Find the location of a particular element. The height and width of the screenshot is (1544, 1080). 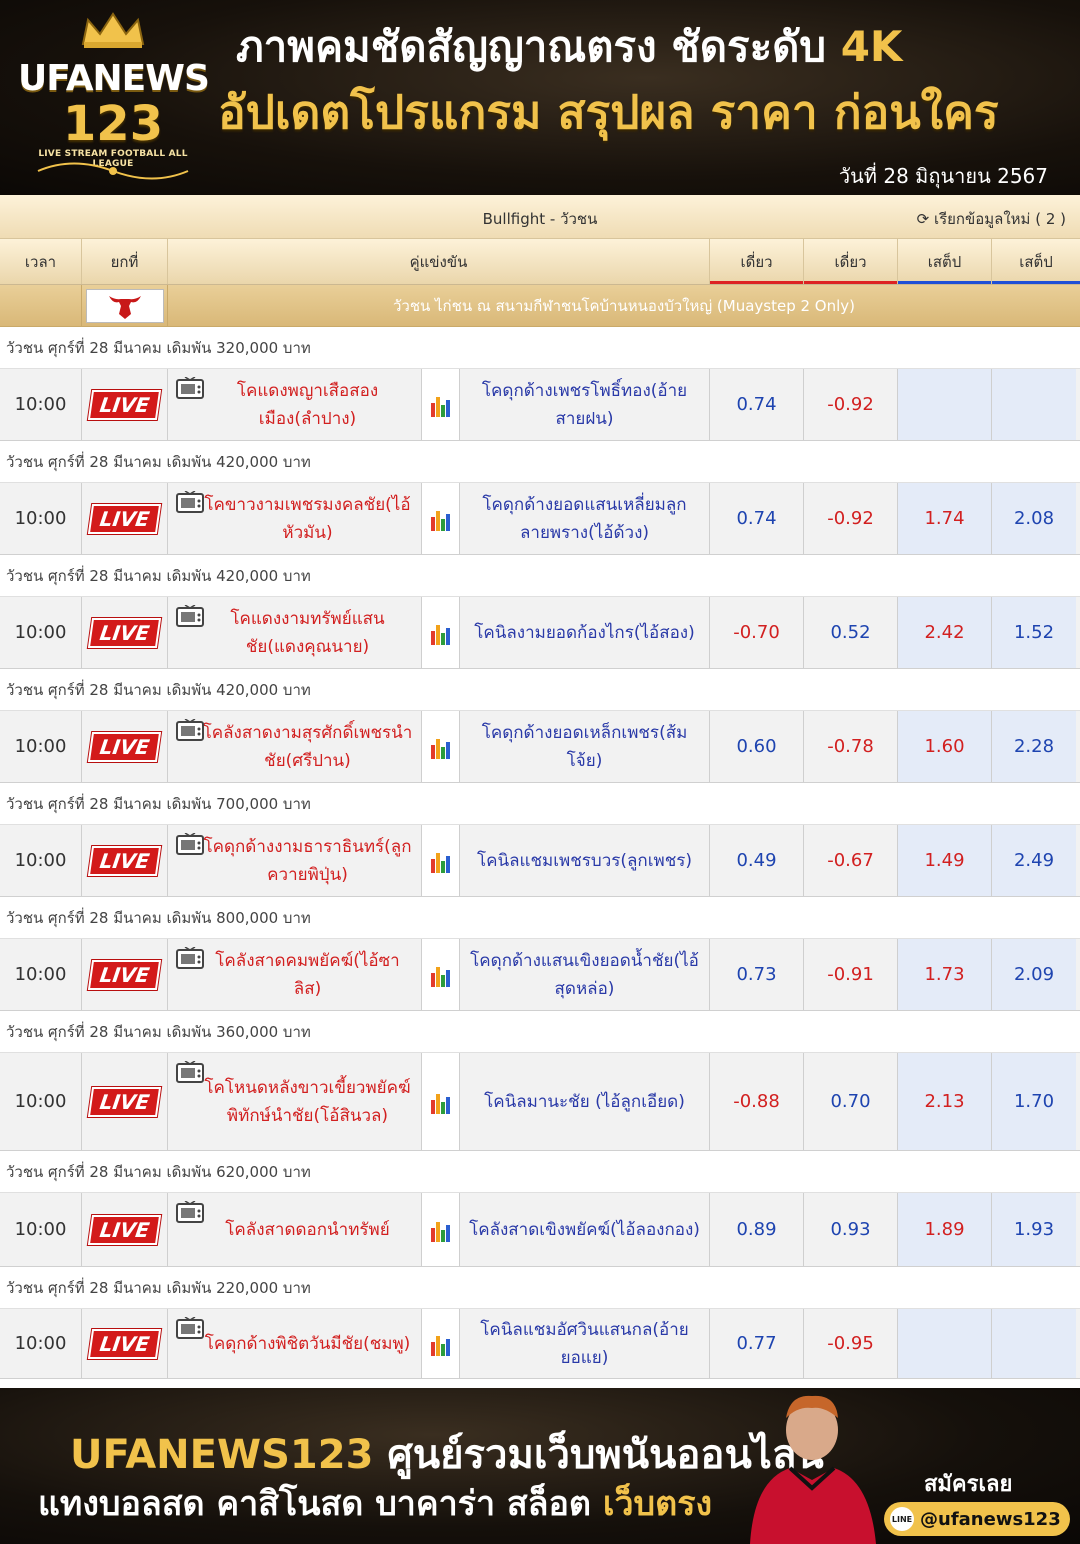

odd-step-2: 1.93 is located at coordinates (1034, 1229).